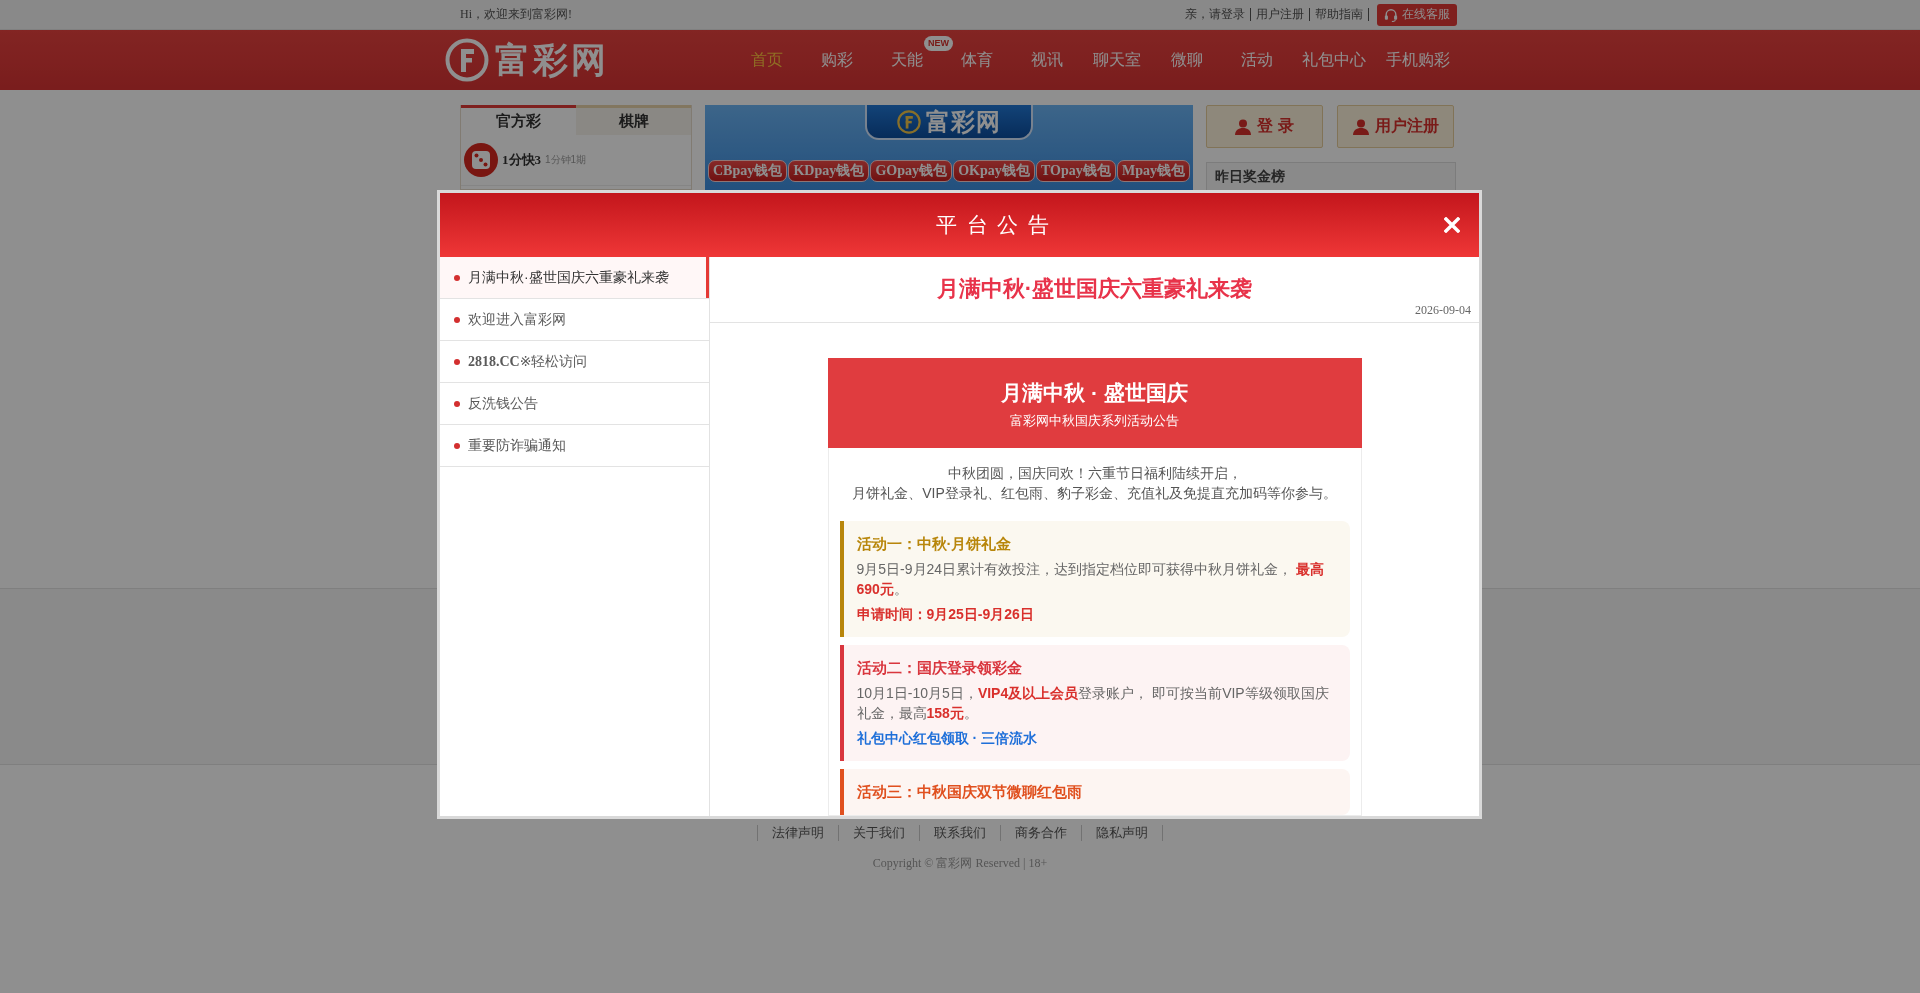 The image size is (1920, 993). I want to click on dice-icon, so click(481, 160).